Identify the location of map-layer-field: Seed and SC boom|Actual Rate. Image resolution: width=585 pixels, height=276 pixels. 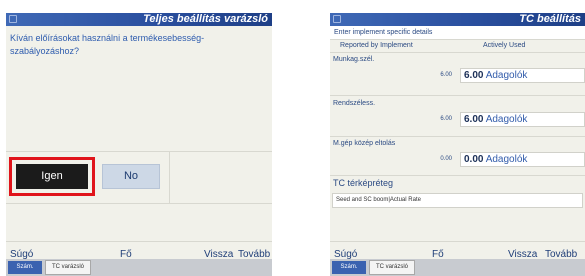
(457, 200).